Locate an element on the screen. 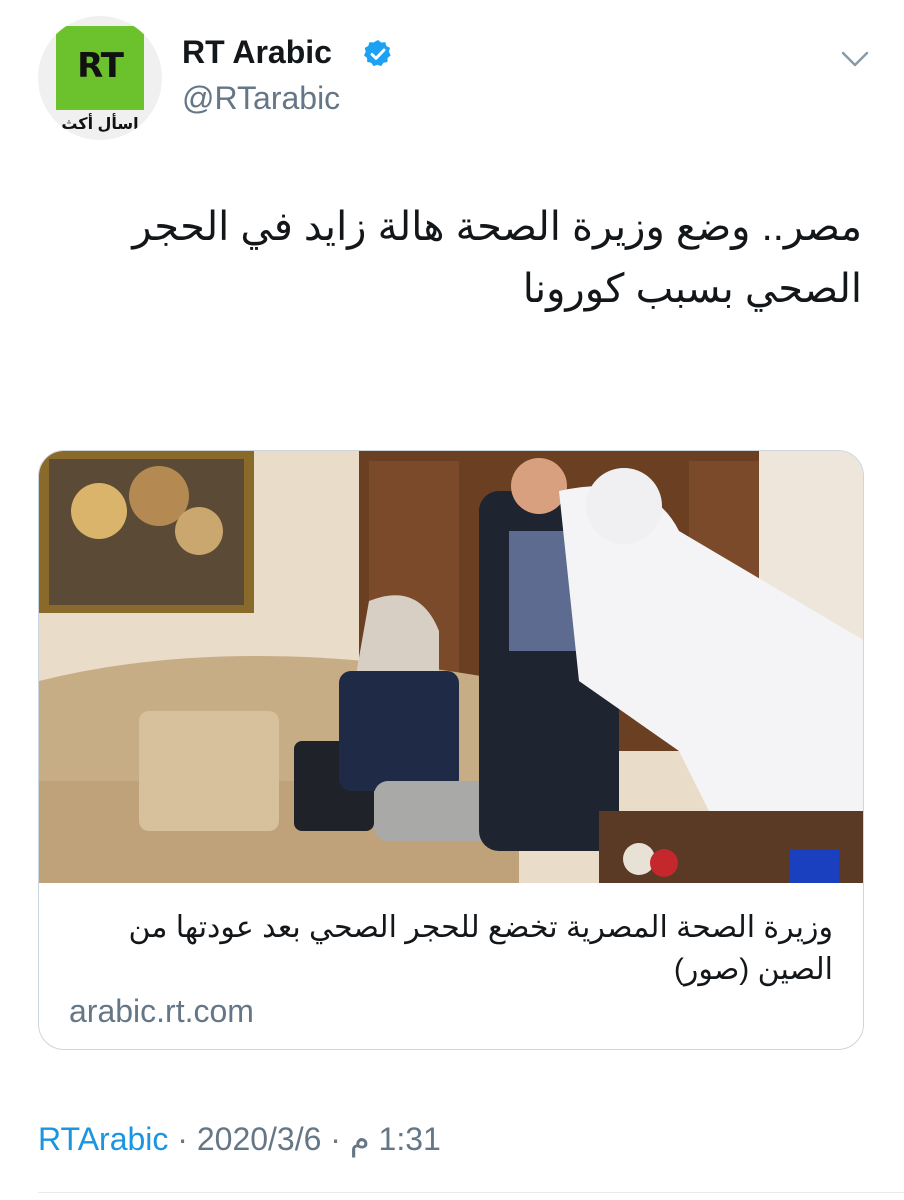 The width and height of the screenshot is (904, 1200). avatar-tagline: اسأل أكث is located at coordinates (100, 124).